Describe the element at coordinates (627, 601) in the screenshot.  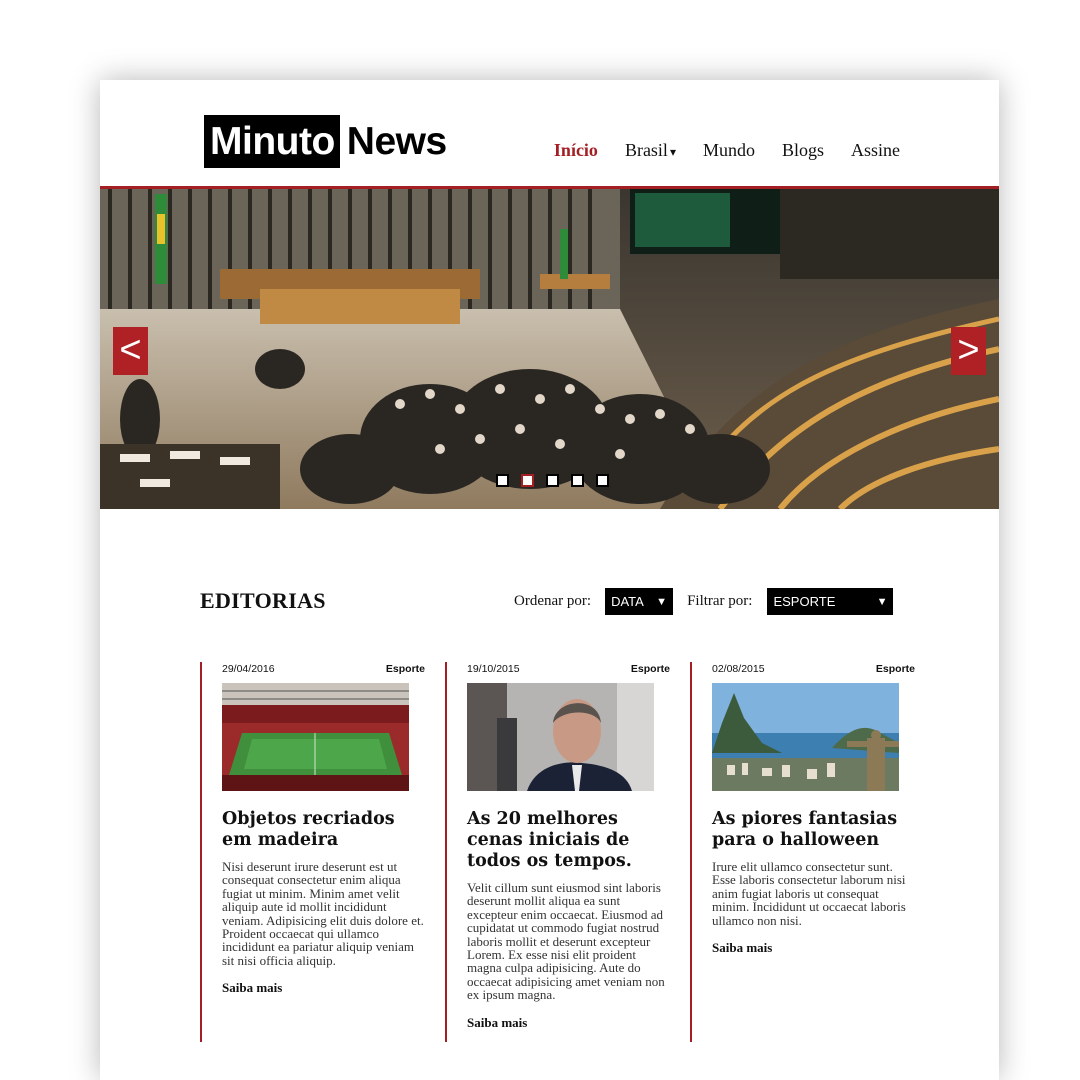
I see `sort-select-value: DATA` at that location.